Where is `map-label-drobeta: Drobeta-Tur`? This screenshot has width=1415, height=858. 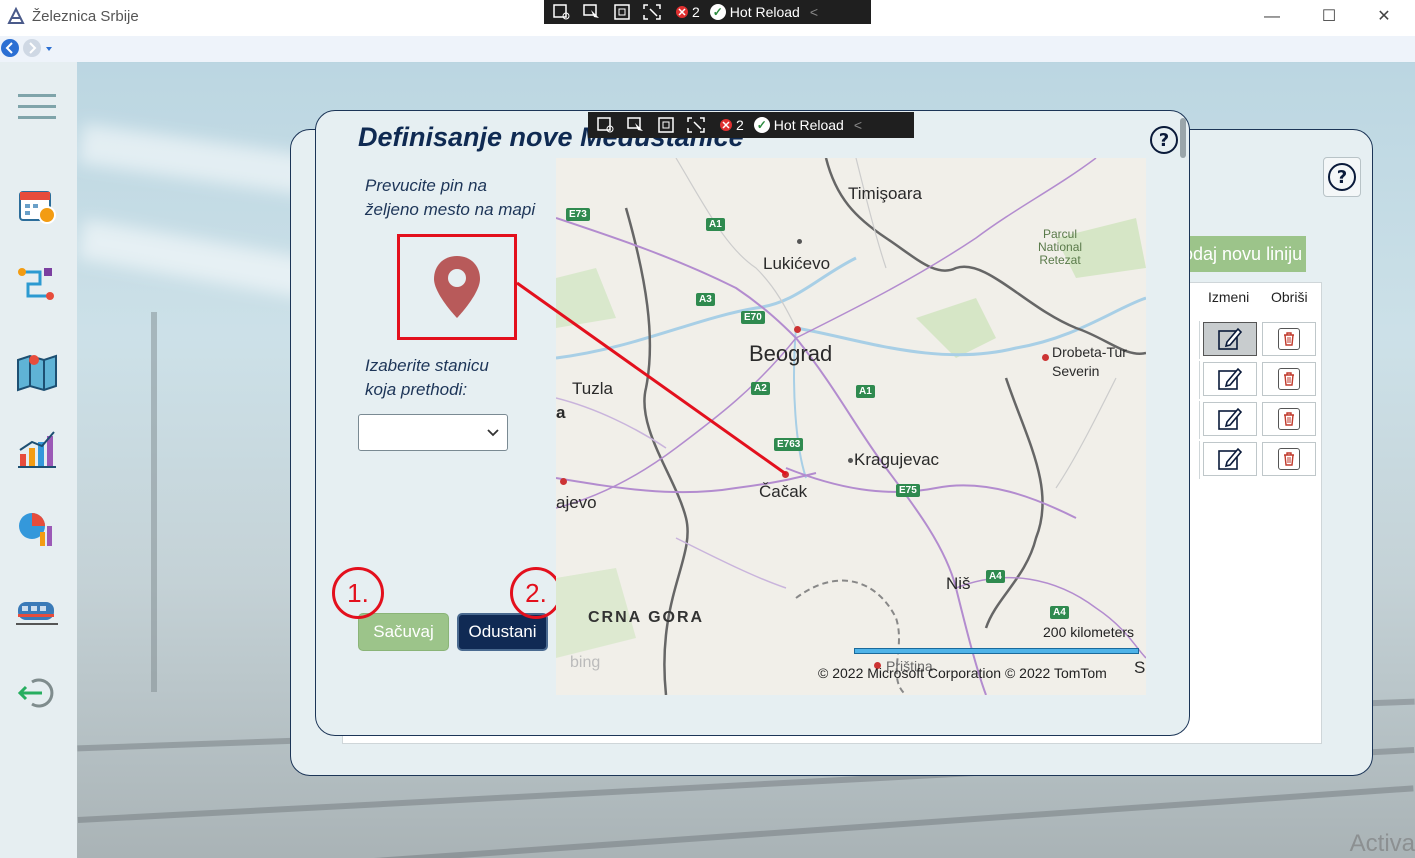 map-label-drobeta: Drobeta-Tur is located at coordinates (1089, 352).